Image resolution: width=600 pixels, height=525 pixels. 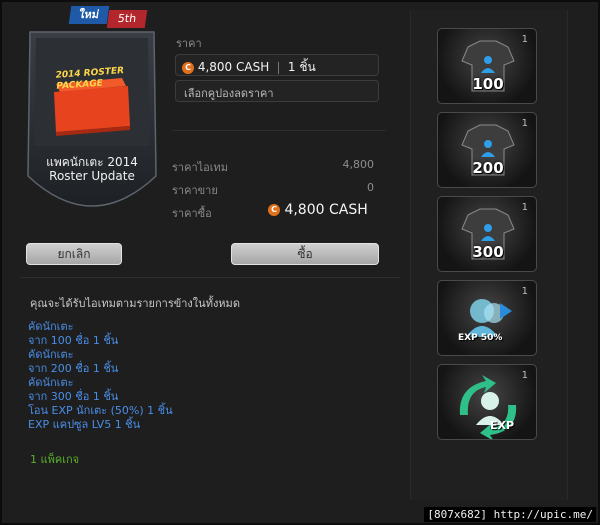 I want to click on price-label: ราคา, so click(x=189, y=43).